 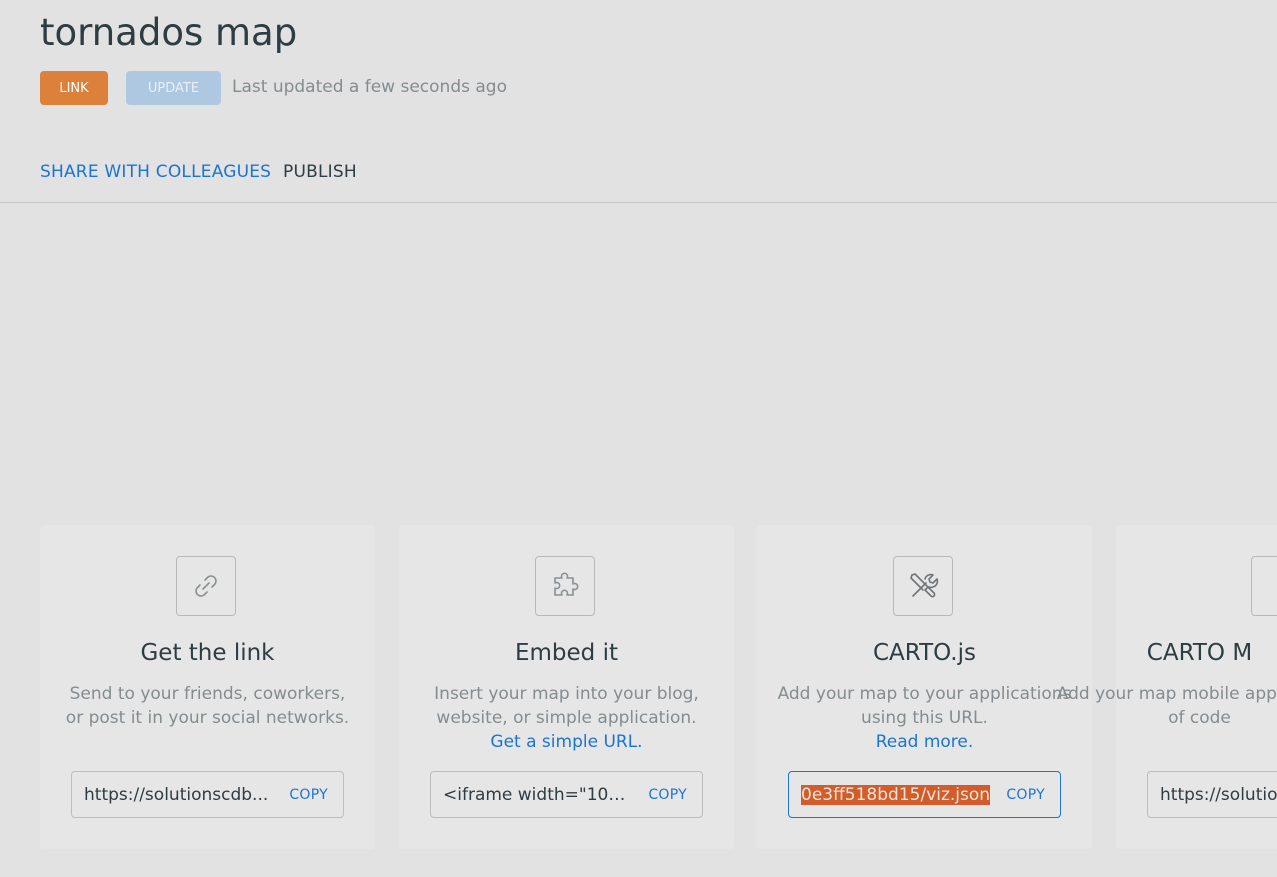 What do you see at coordinates (155, 172) in the screenshot?
I see `tab-share-with-colleagues: SHARE WITH COLLEAGUES` at bounding box center [155, 172].